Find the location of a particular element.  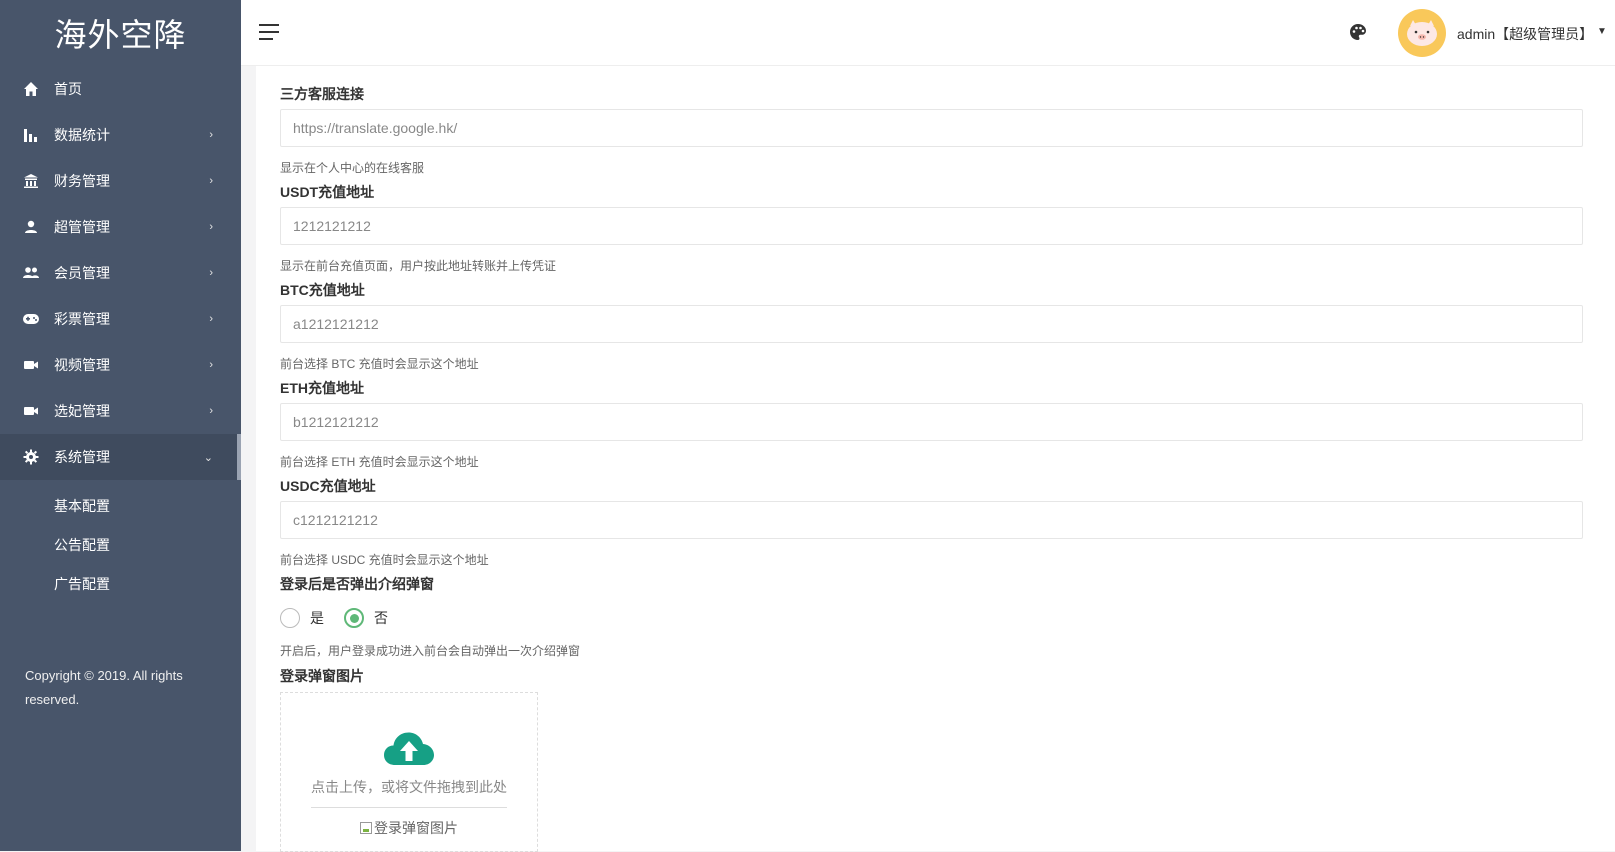

field-label: 登录后是否弹出介绍弹窗 is located at coordinates (357, 584).